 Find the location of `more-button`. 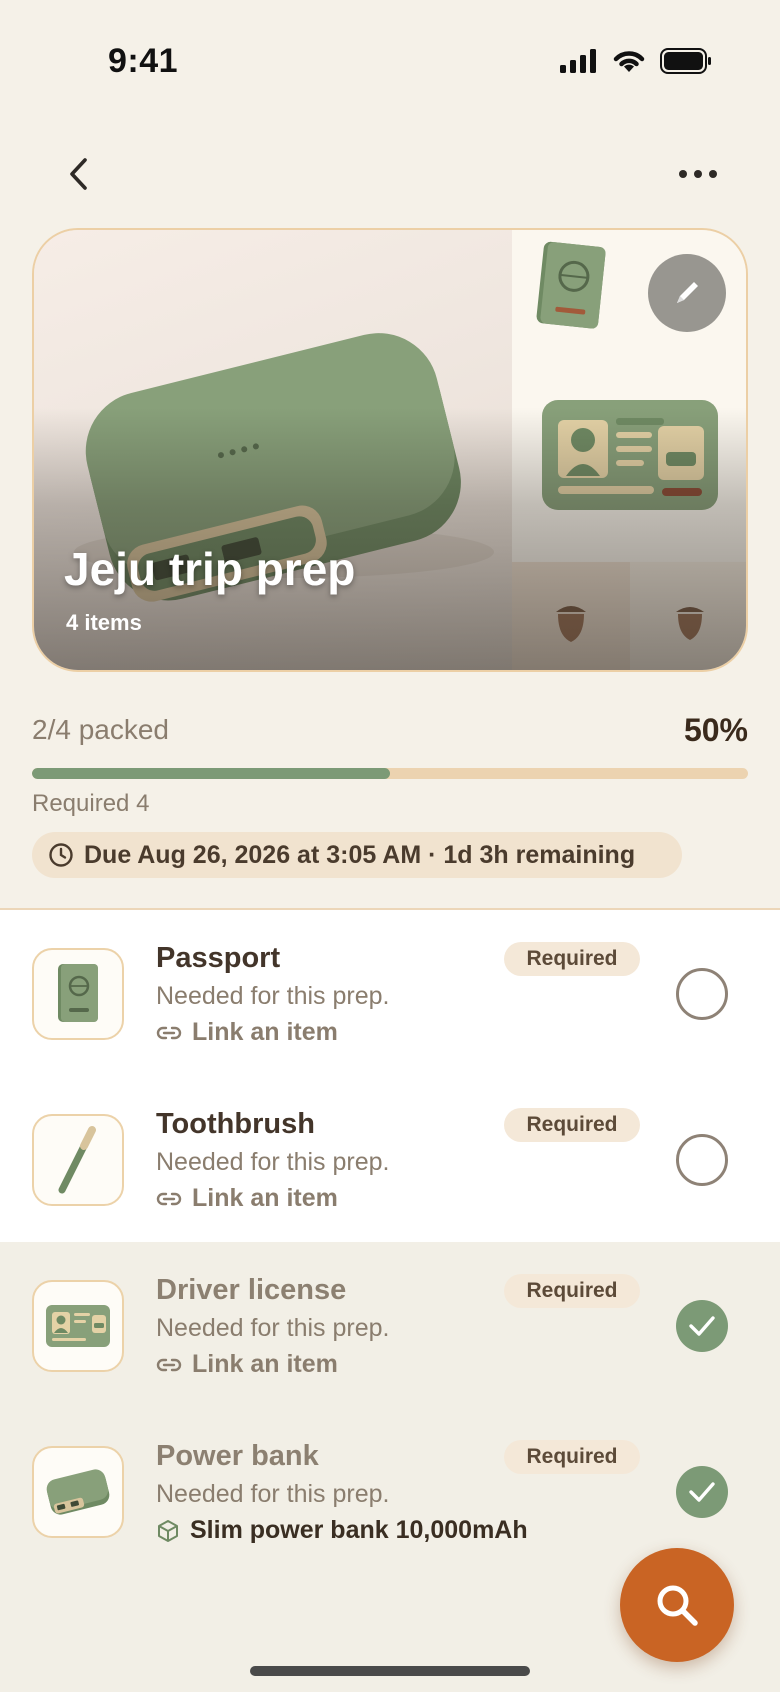

more-button is located at coordinates (698, 174).